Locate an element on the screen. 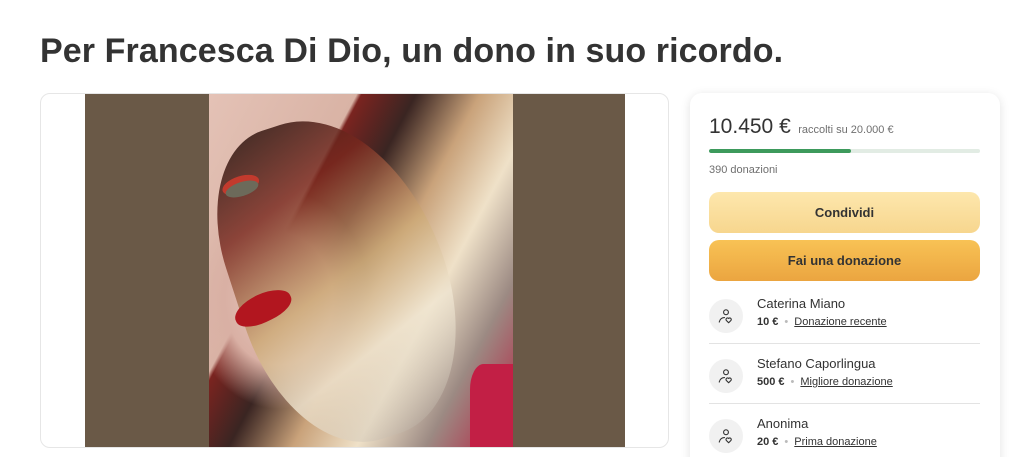  raised-summary: 10.450 € raccolti su 20.000 € is located at coordinates (801, 127).